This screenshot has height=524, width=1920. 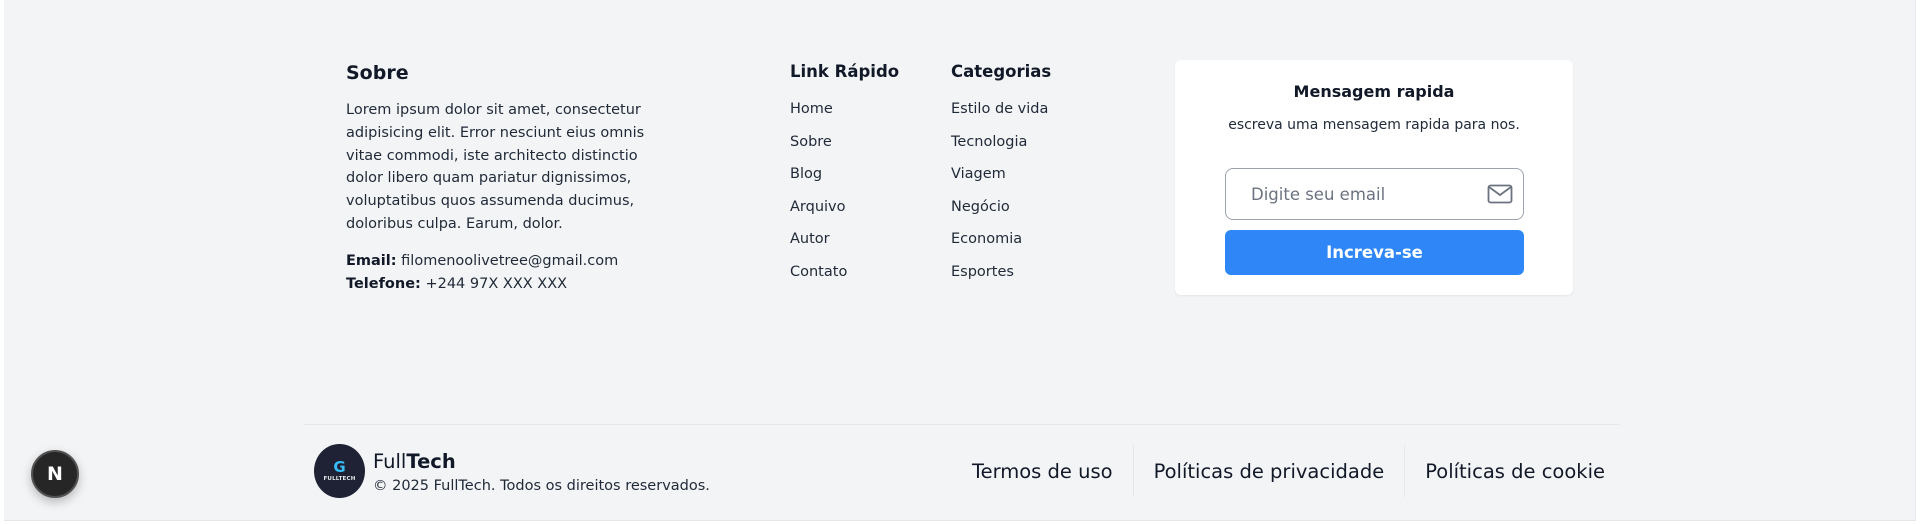 I want to click on brand-name-light: Full, so click(x=390, y=461).